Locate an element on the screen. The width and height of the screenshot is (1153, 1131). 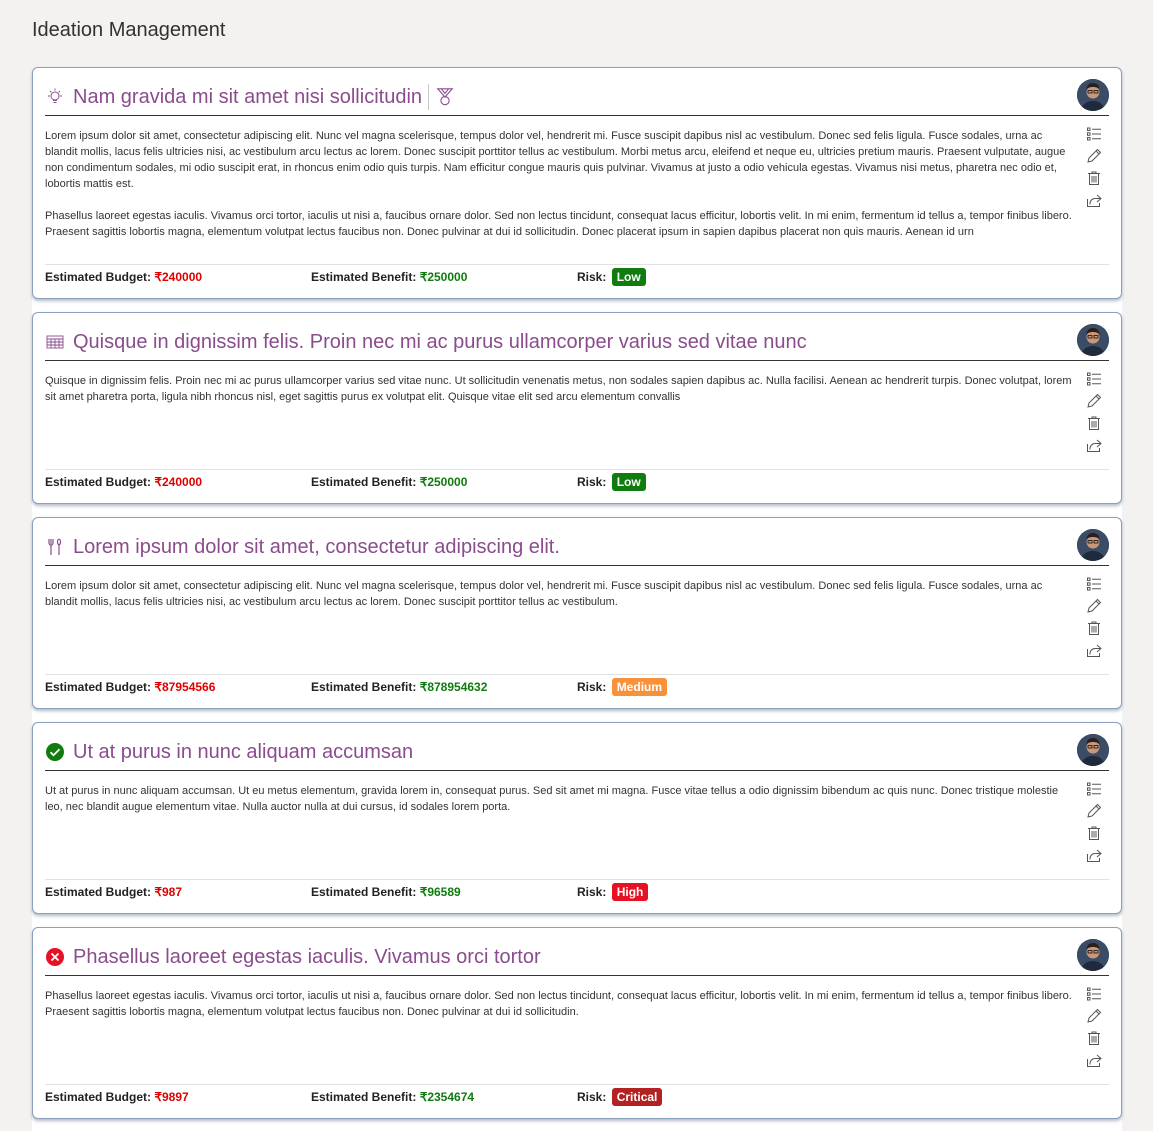
risk-badge: Medium is located at coordinates (639, 687).